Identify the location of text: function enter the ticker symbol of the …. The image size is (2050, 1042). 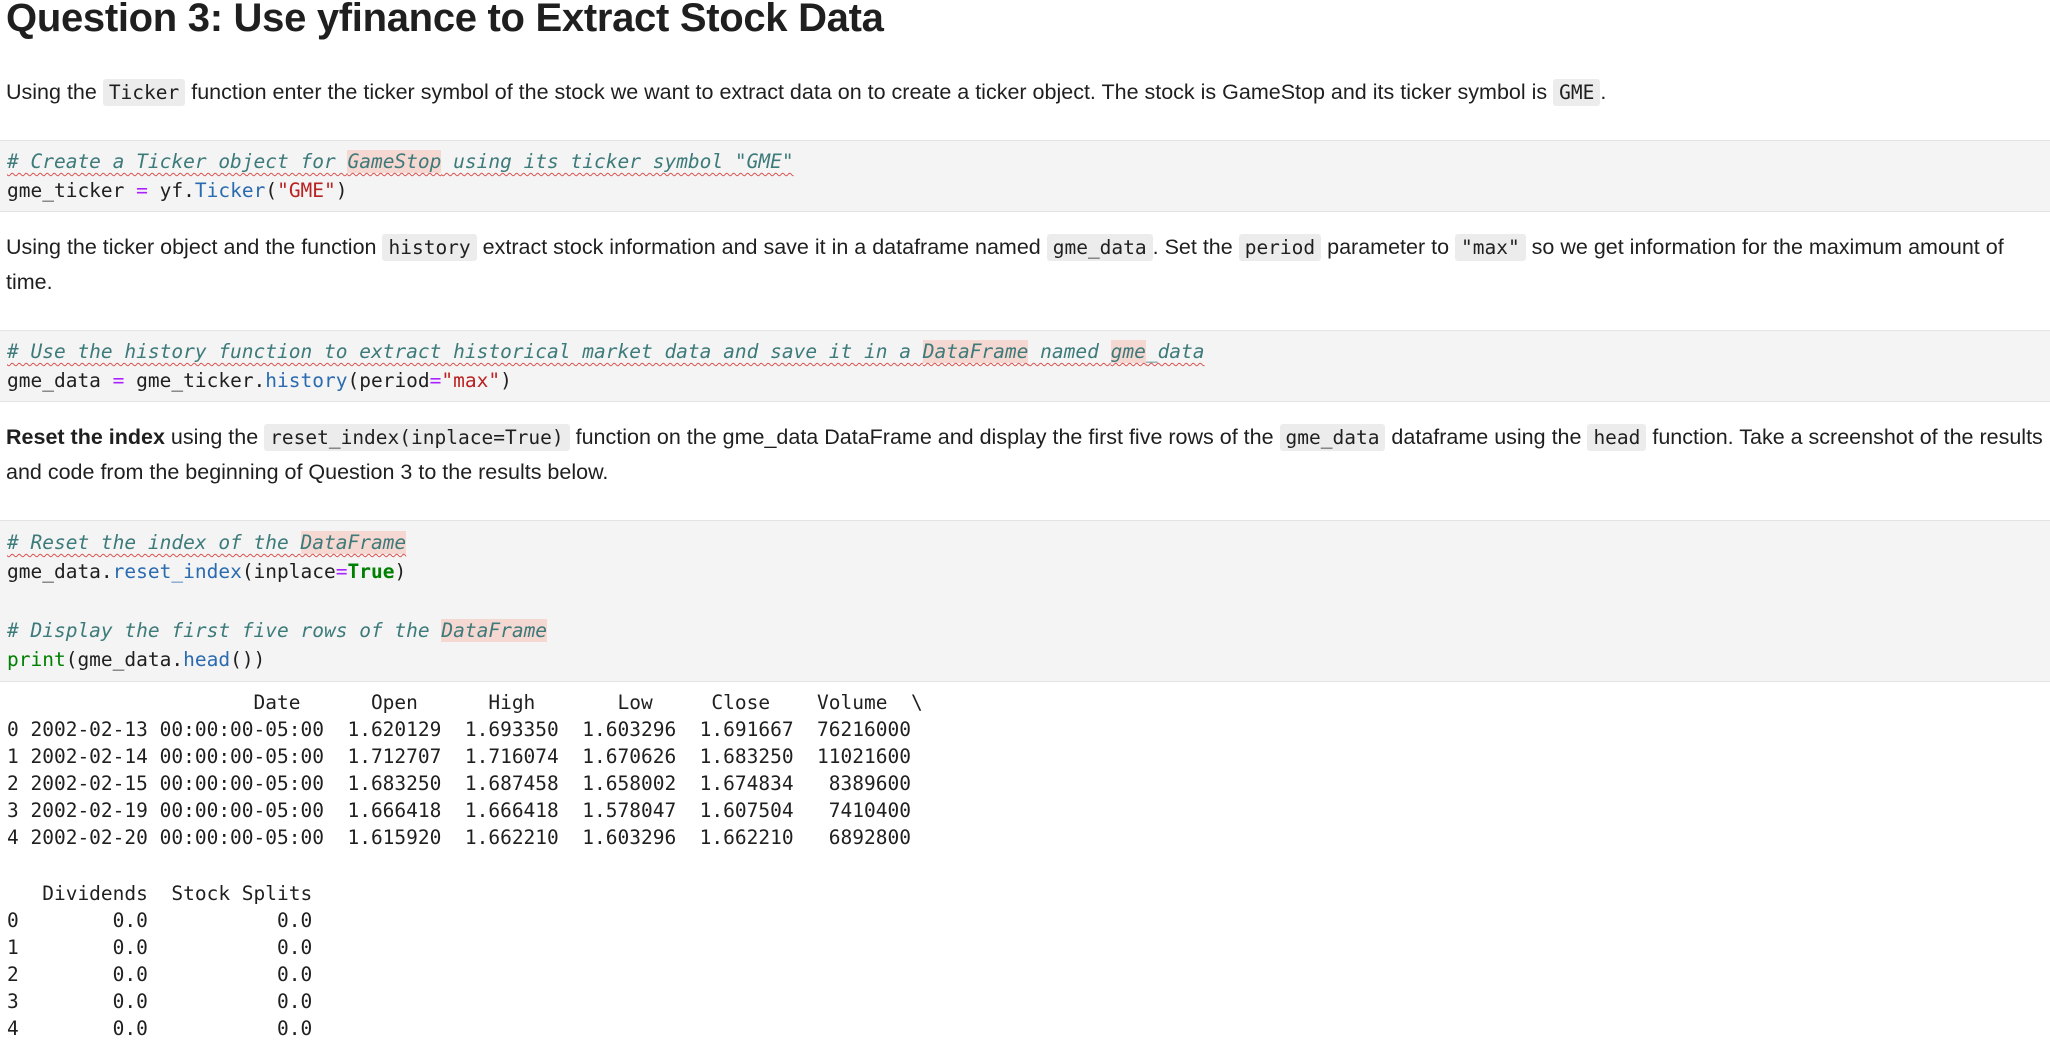
(869, 92).